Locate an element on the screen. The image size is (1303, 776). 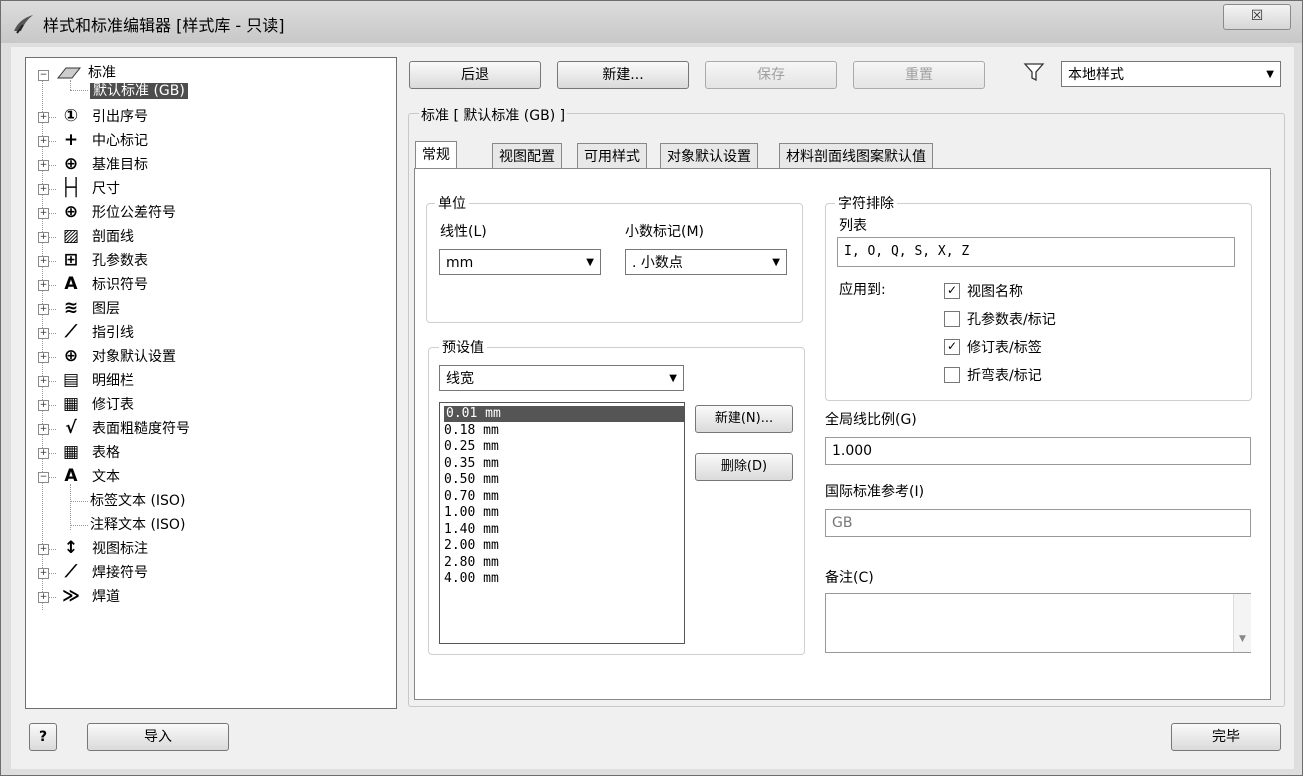
tree-item: 形位公差符号 is located at coordinates (134, 213).